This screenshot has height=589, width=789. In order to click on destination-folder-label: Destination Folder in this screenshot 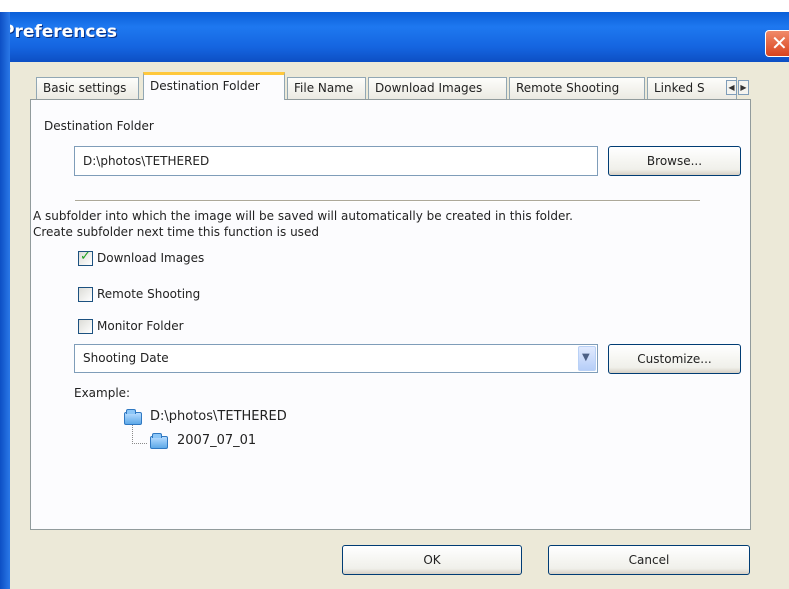, I will do `click(99, 126)`.